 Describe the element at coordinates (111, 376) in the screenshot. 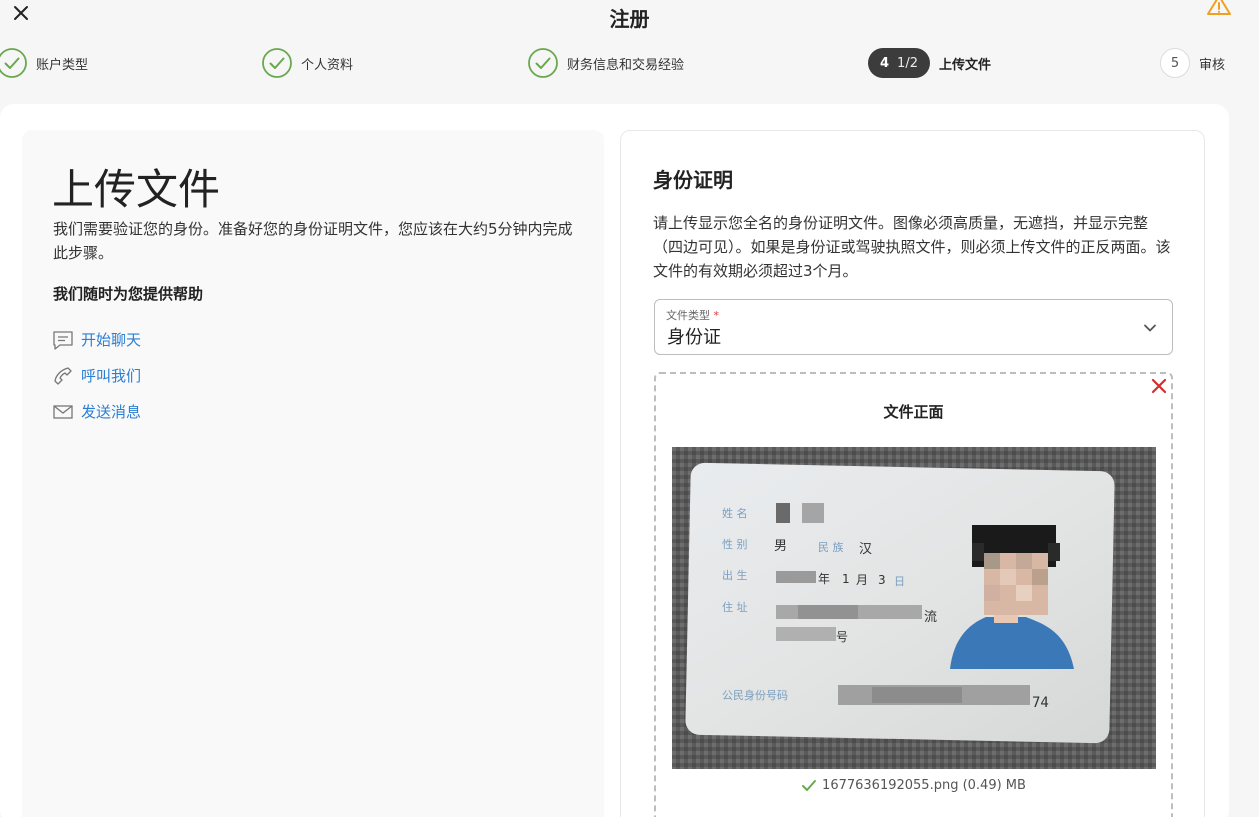

I see `link-label: 呼叫我们` at that location.